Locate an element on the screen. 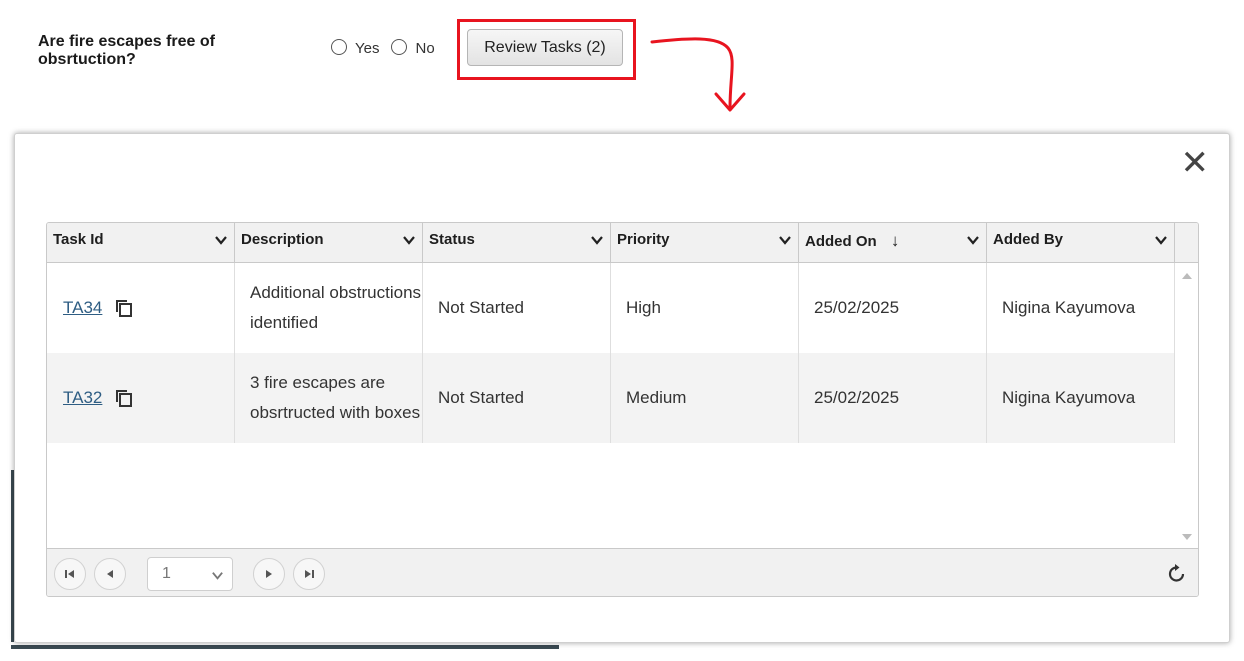 This screenshot has width=1244, height=661. task-id-cell: TA34 is located at coordinates (141, 308).